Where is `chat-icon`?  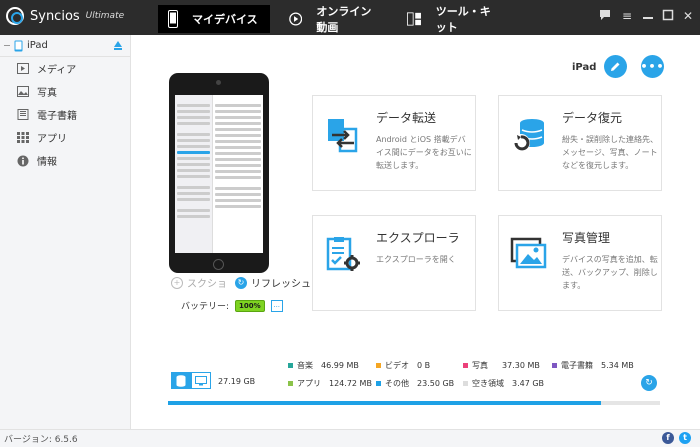
chat-icon is located at coordinates (605, 16).